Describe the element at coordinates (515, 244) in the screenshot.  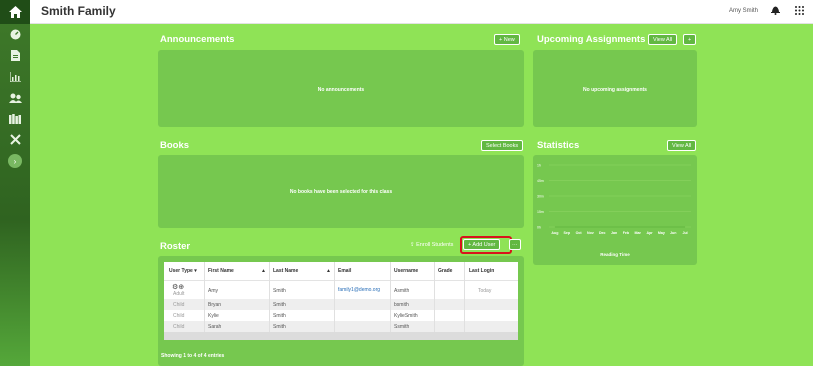
I see `roster-more-button: ···` at that location.